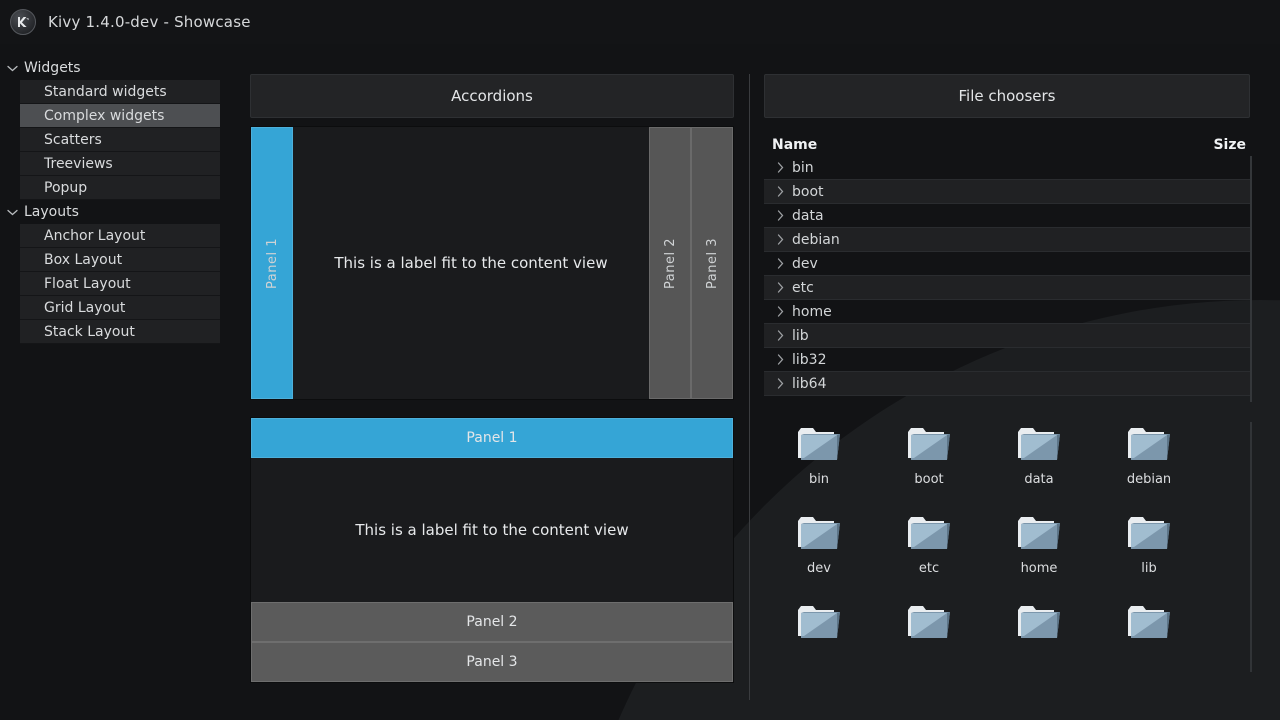  What do you see at coordinates (816, 239) in the screenshot?
I see `file-name: debian` at bounding box center [816, 239].